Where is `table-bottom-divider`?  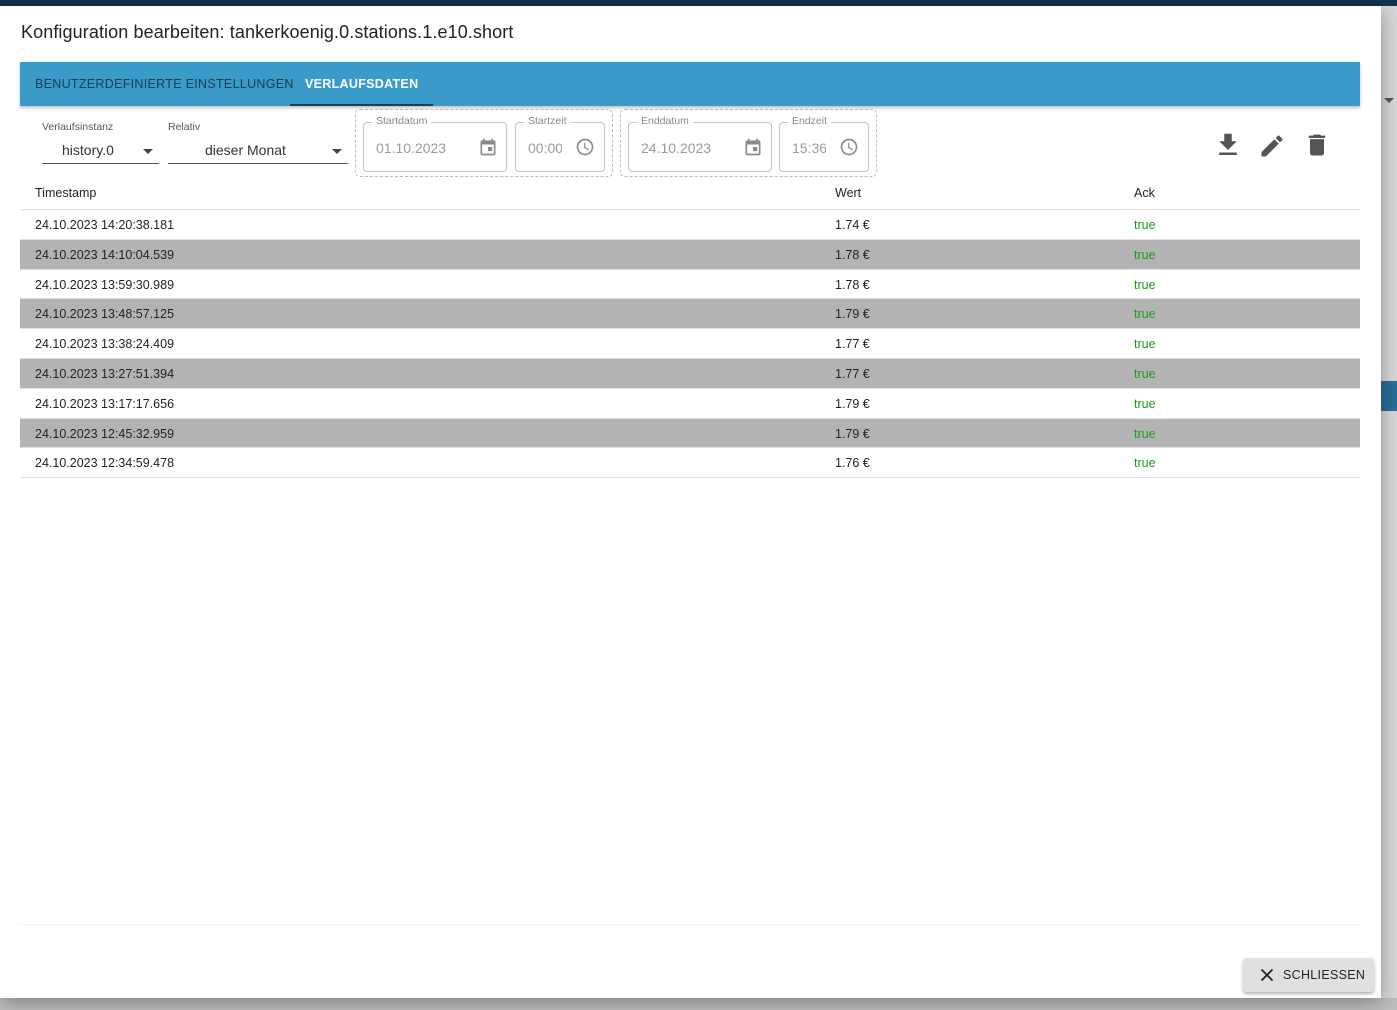
table-bottom-divider is located at coordinates (690, 924).